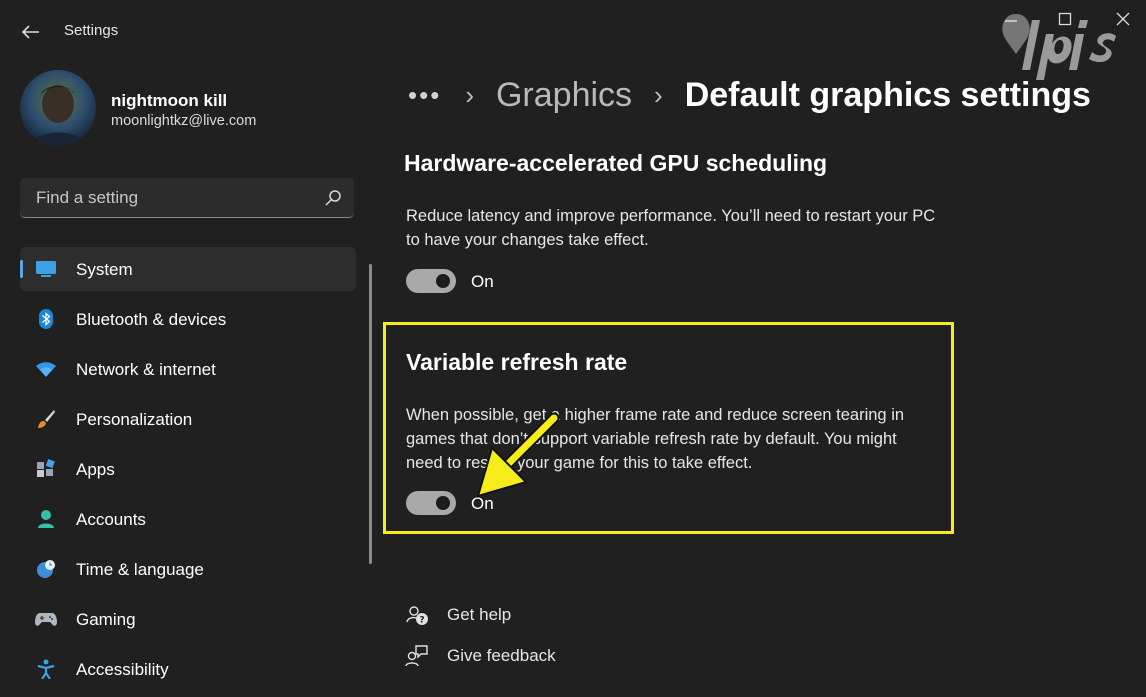 This screenshot has height=697, width=1146. I want to click on page-title: Default graphics settings, so click(887, 94).